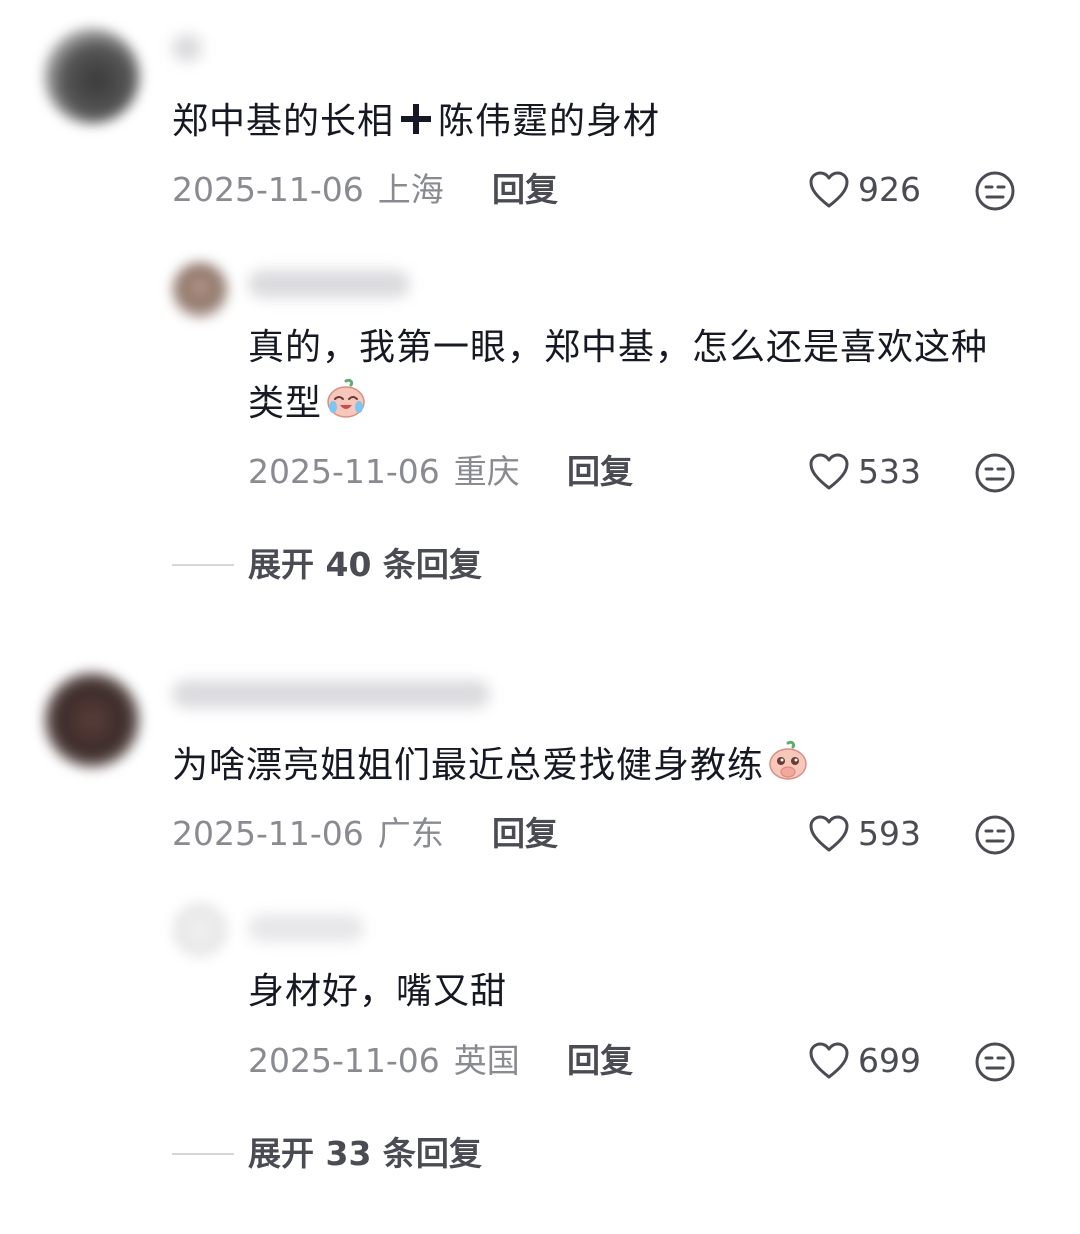 The width and height of the screenshot is (1080, 1234). Describe the element at coordinates (889, 471) in the screenshot. I see `like-count: 533` at that location.